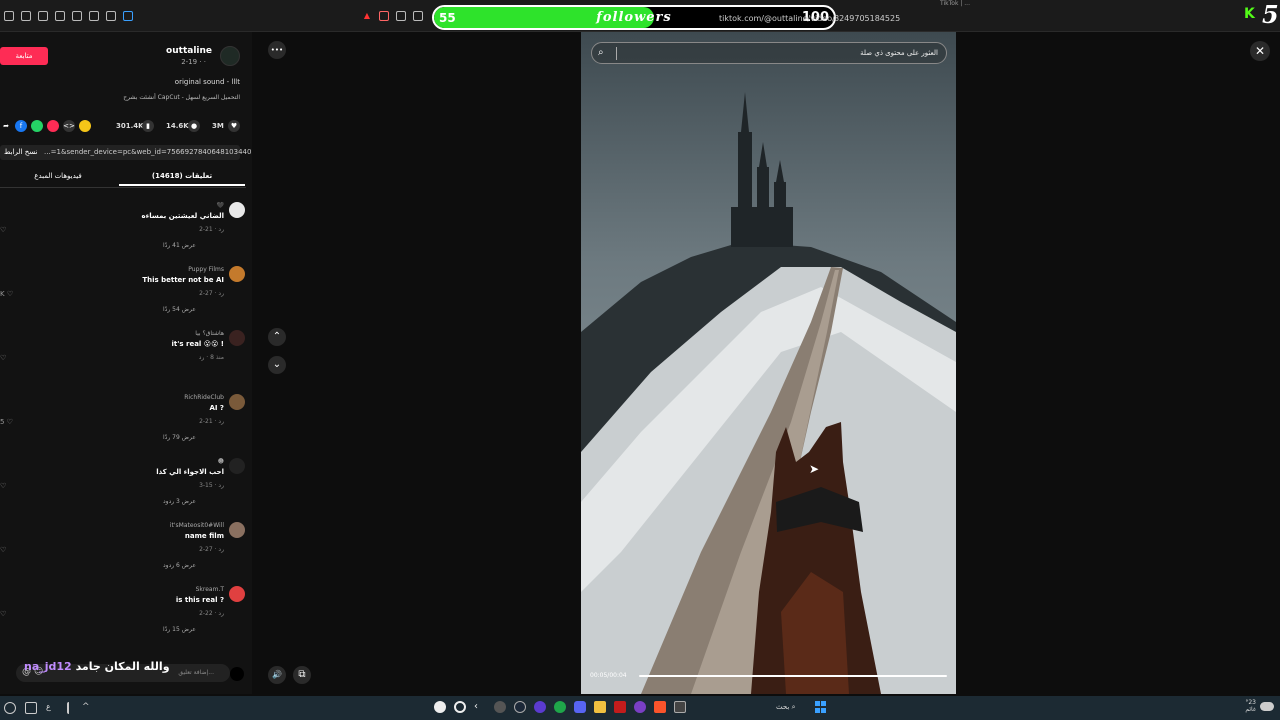 The width and height of the screenshot is (1280, 720). Describe the element at coordinates (277, 337) in the screenshot. I see `previous-video-button: ⌃` at that location.